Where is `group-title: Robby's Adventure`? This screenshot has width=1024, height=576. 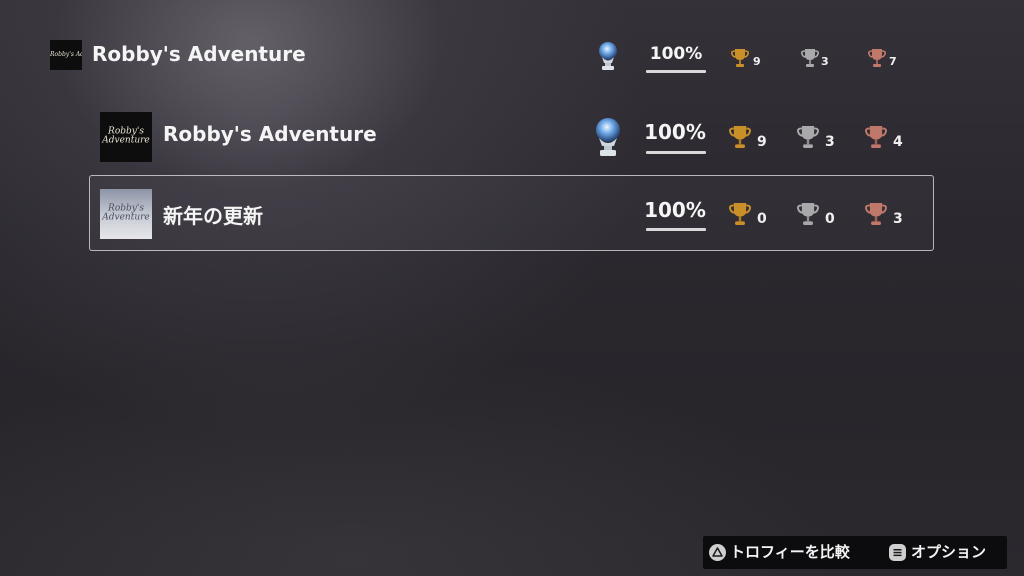
group-title: Robby's Adventure is located at coordinates (270, 134).